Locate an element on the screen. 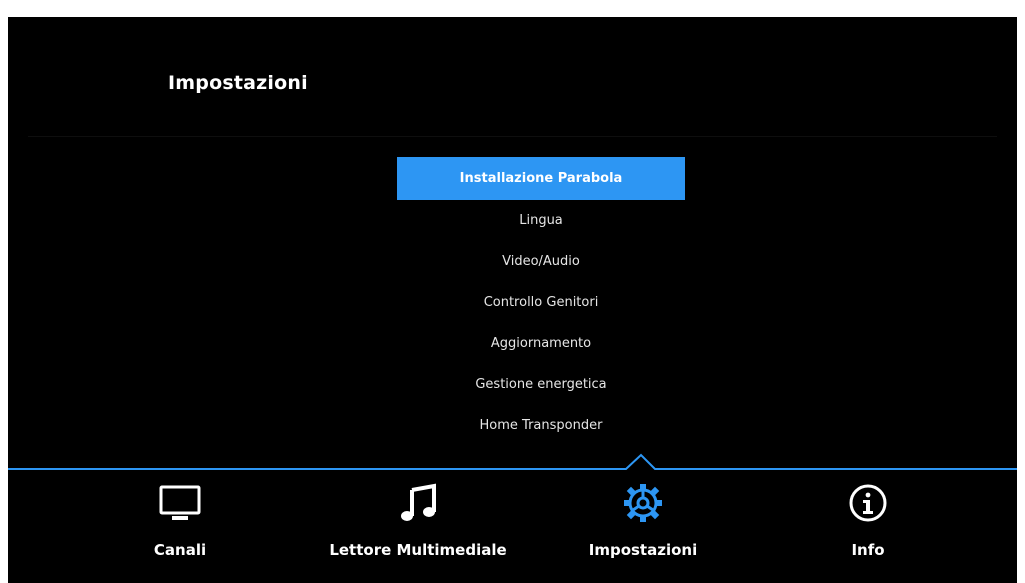  tab-label-canali: Canali is located at coordinates (180, 550).